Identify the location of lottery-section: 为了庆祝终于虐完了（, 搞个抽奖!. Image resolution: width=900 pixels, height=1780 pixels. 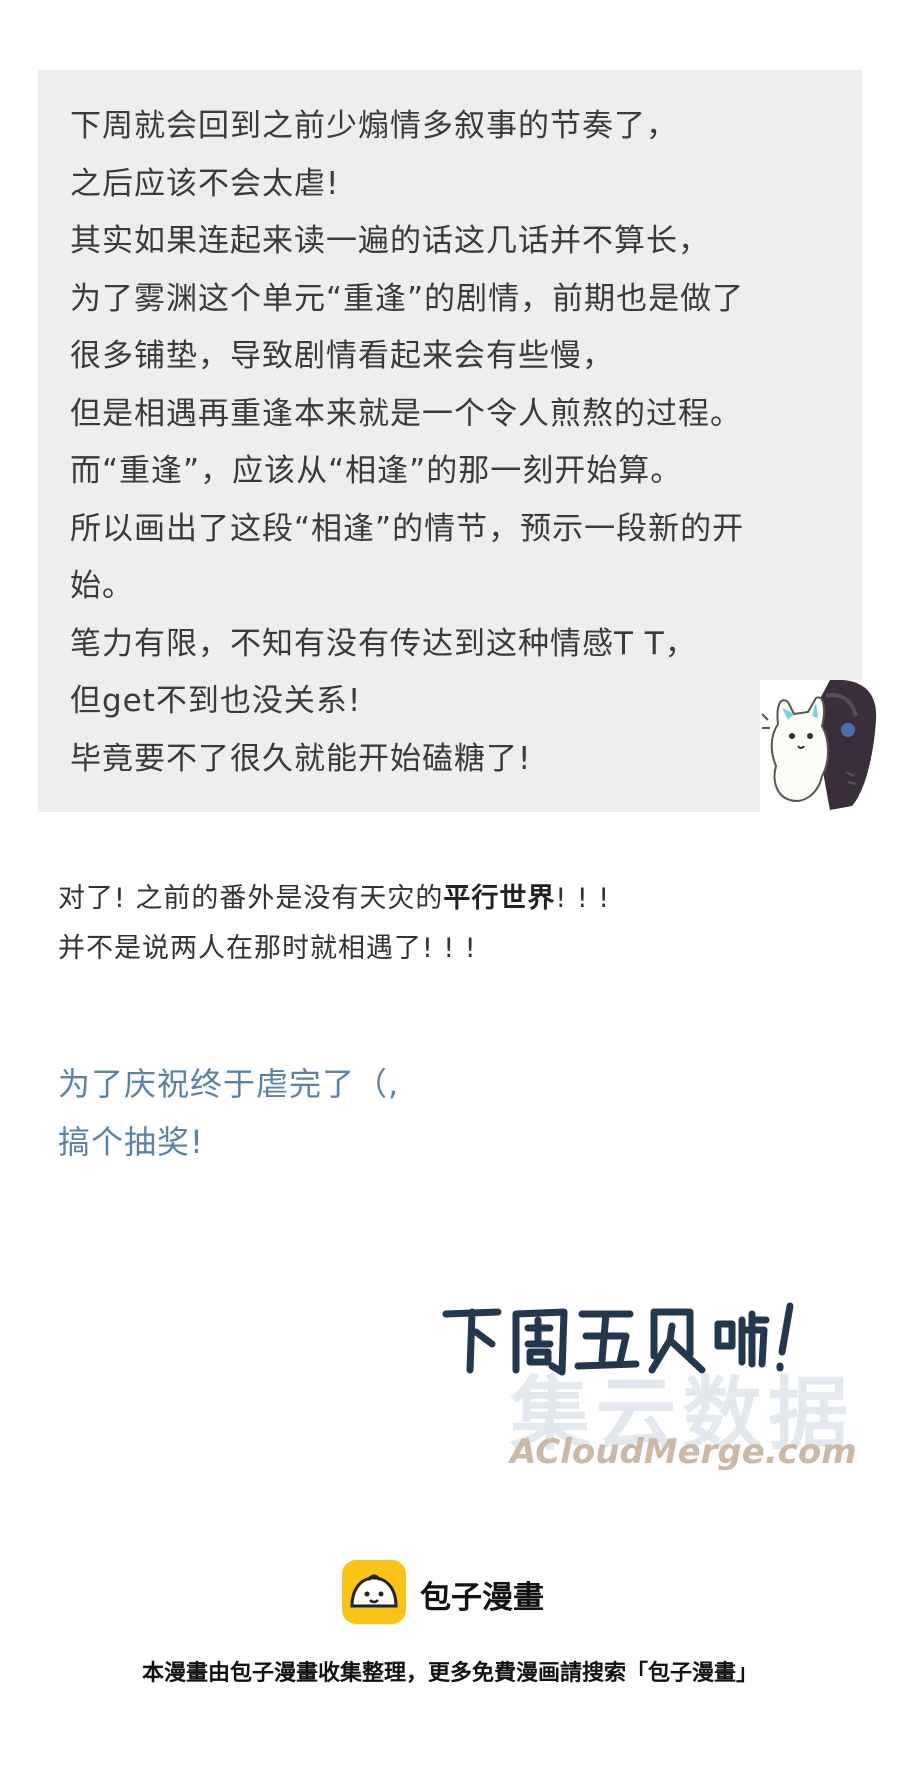
(228, 1113).